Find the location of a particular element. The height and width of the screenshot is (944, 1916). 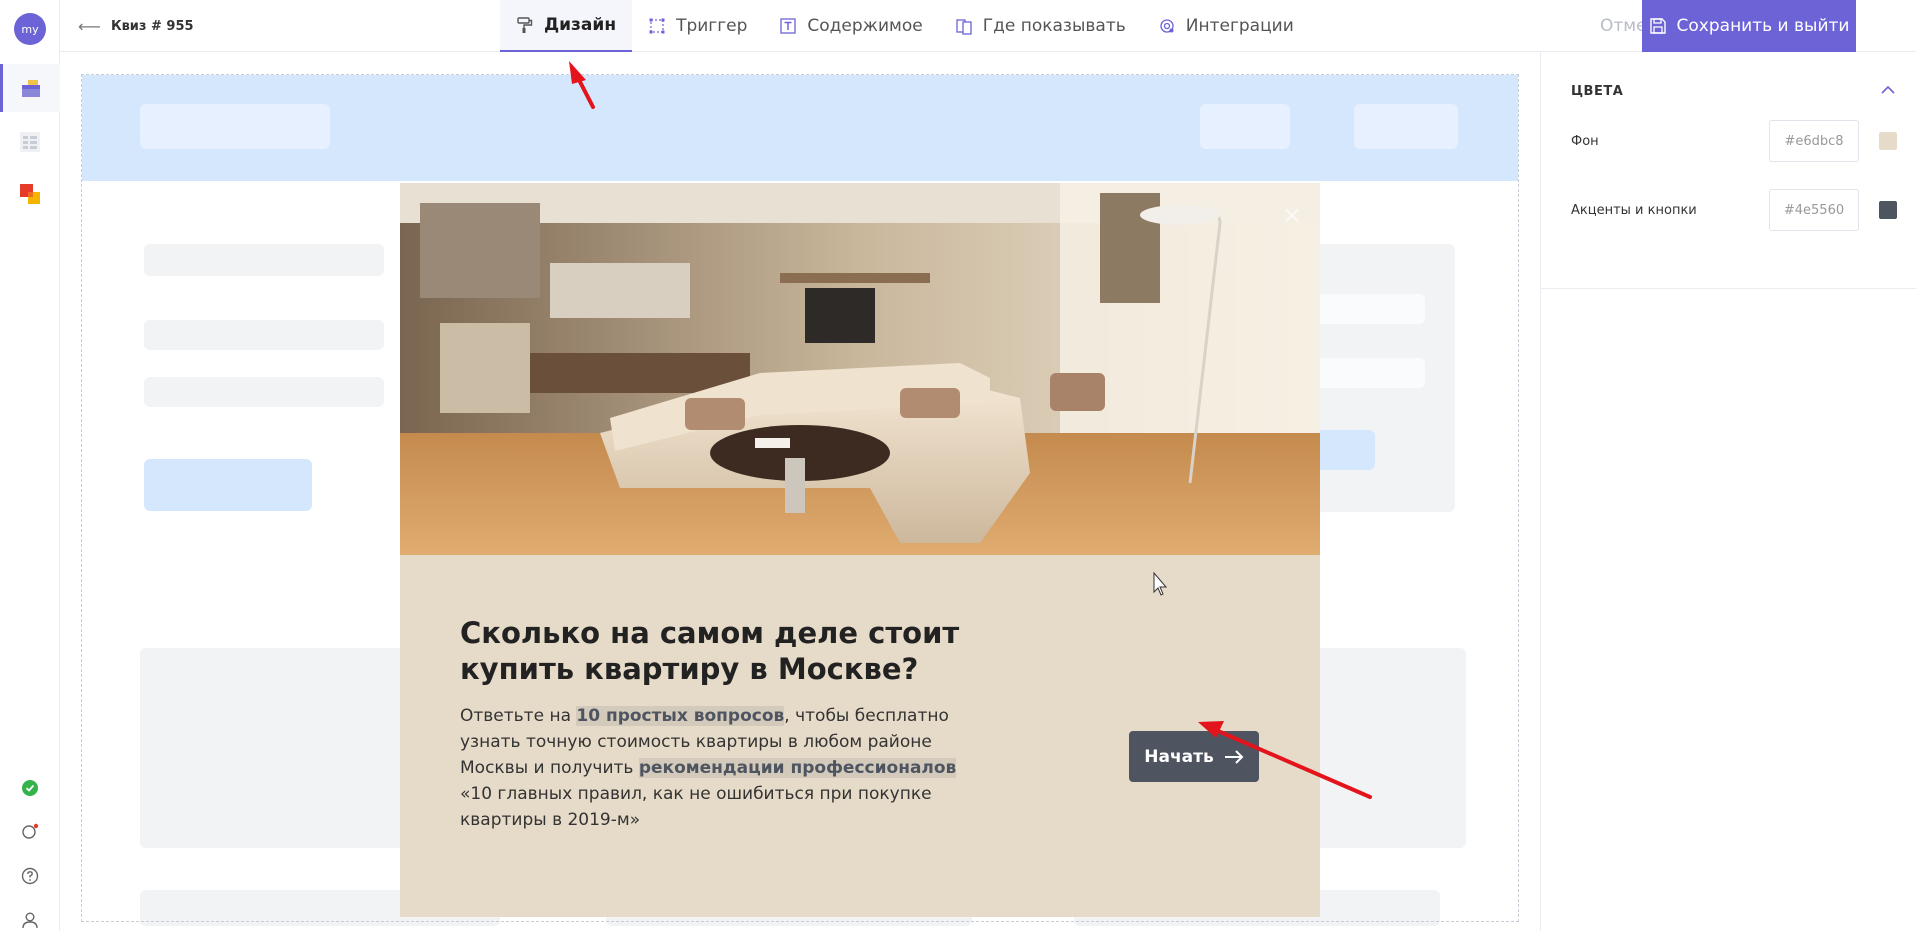

paint-roller-icon is located at coordinates (525, 25).